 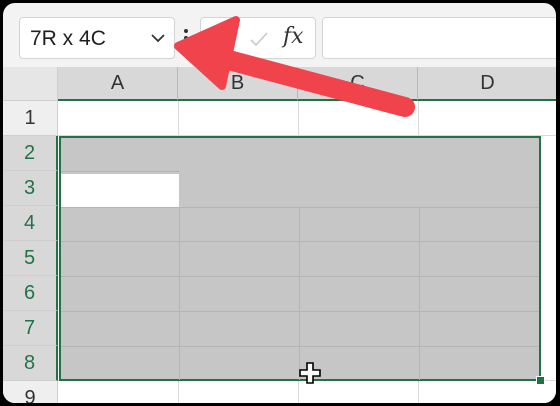 I want to click on fill-handle, so click(x=540, y=380).